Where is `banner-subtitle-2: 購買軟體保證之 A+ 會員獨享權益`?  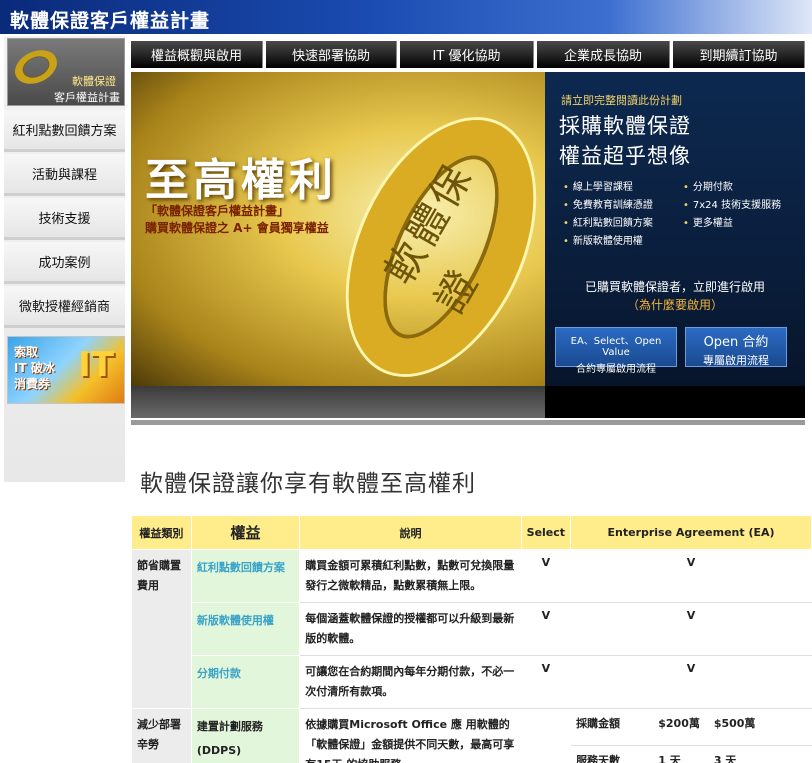
banner-subtitle-2: 購買軟體保證之 A+ 會員獨享權益 is located at coordinates (237, 228).